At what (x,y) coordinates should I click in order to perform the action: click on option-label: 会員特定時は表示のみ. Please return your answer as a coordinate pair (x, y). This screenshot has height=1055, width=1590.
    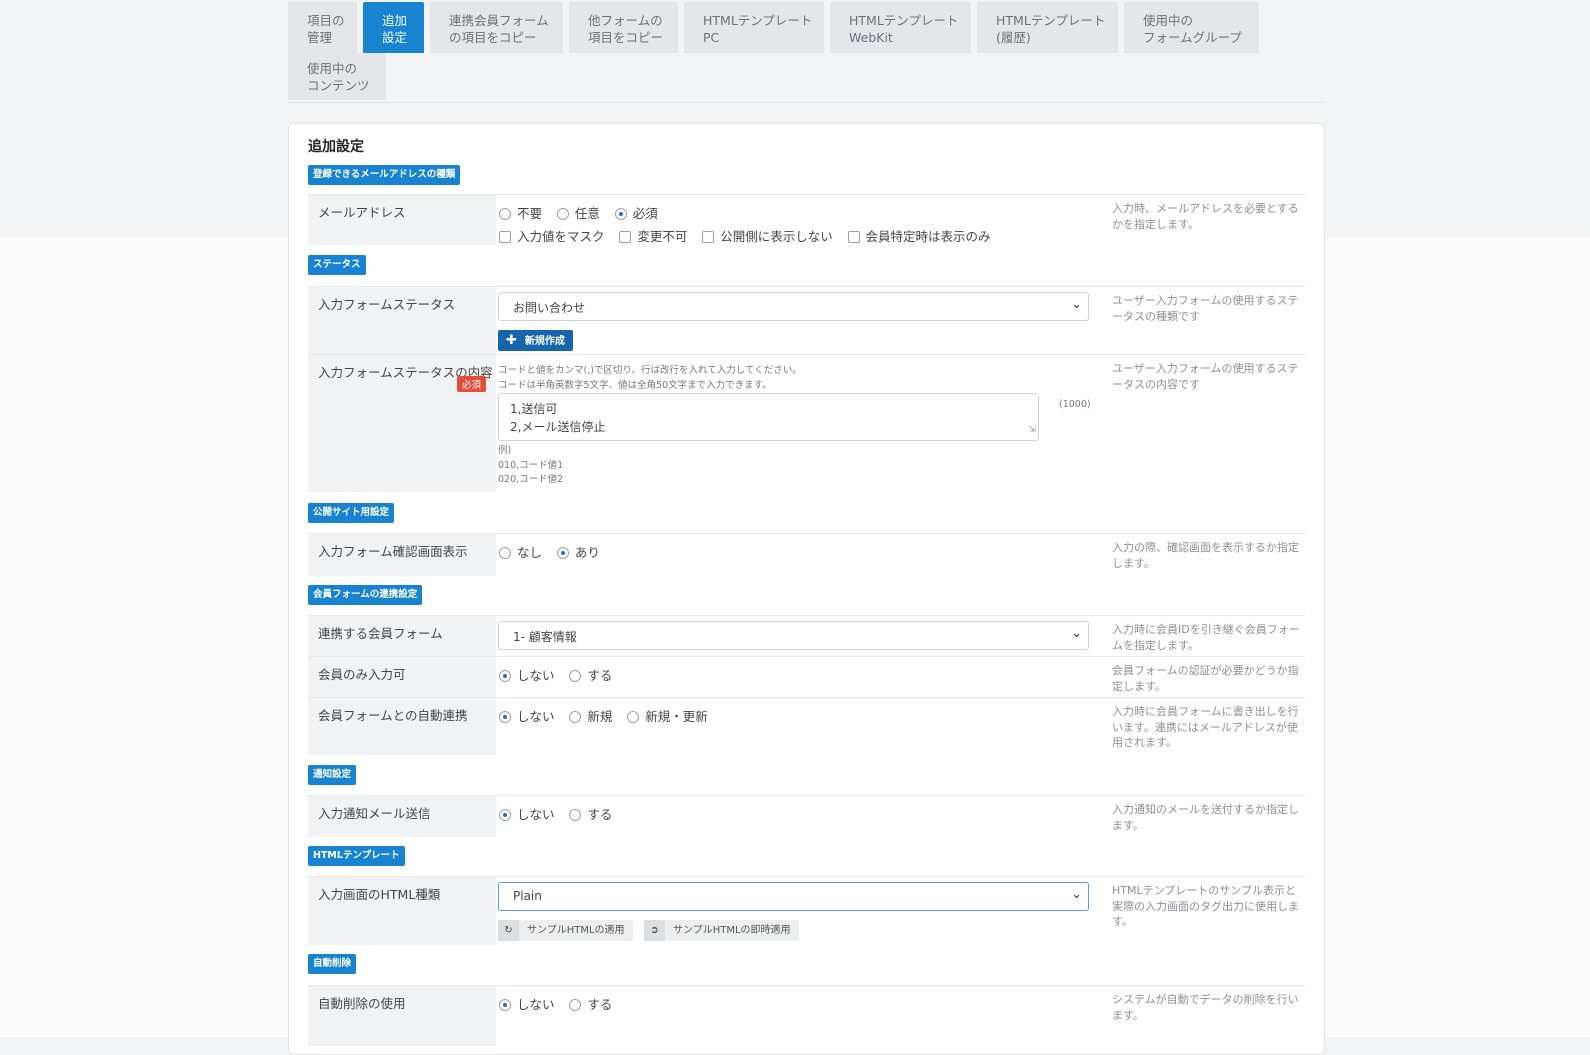
    Looking at the image, I should click on (928, 236).